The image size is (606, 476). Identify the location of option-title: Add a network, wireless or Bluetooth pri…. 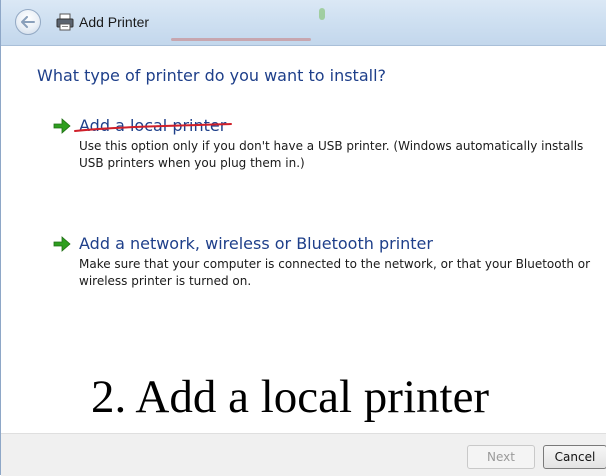
(256, 243).